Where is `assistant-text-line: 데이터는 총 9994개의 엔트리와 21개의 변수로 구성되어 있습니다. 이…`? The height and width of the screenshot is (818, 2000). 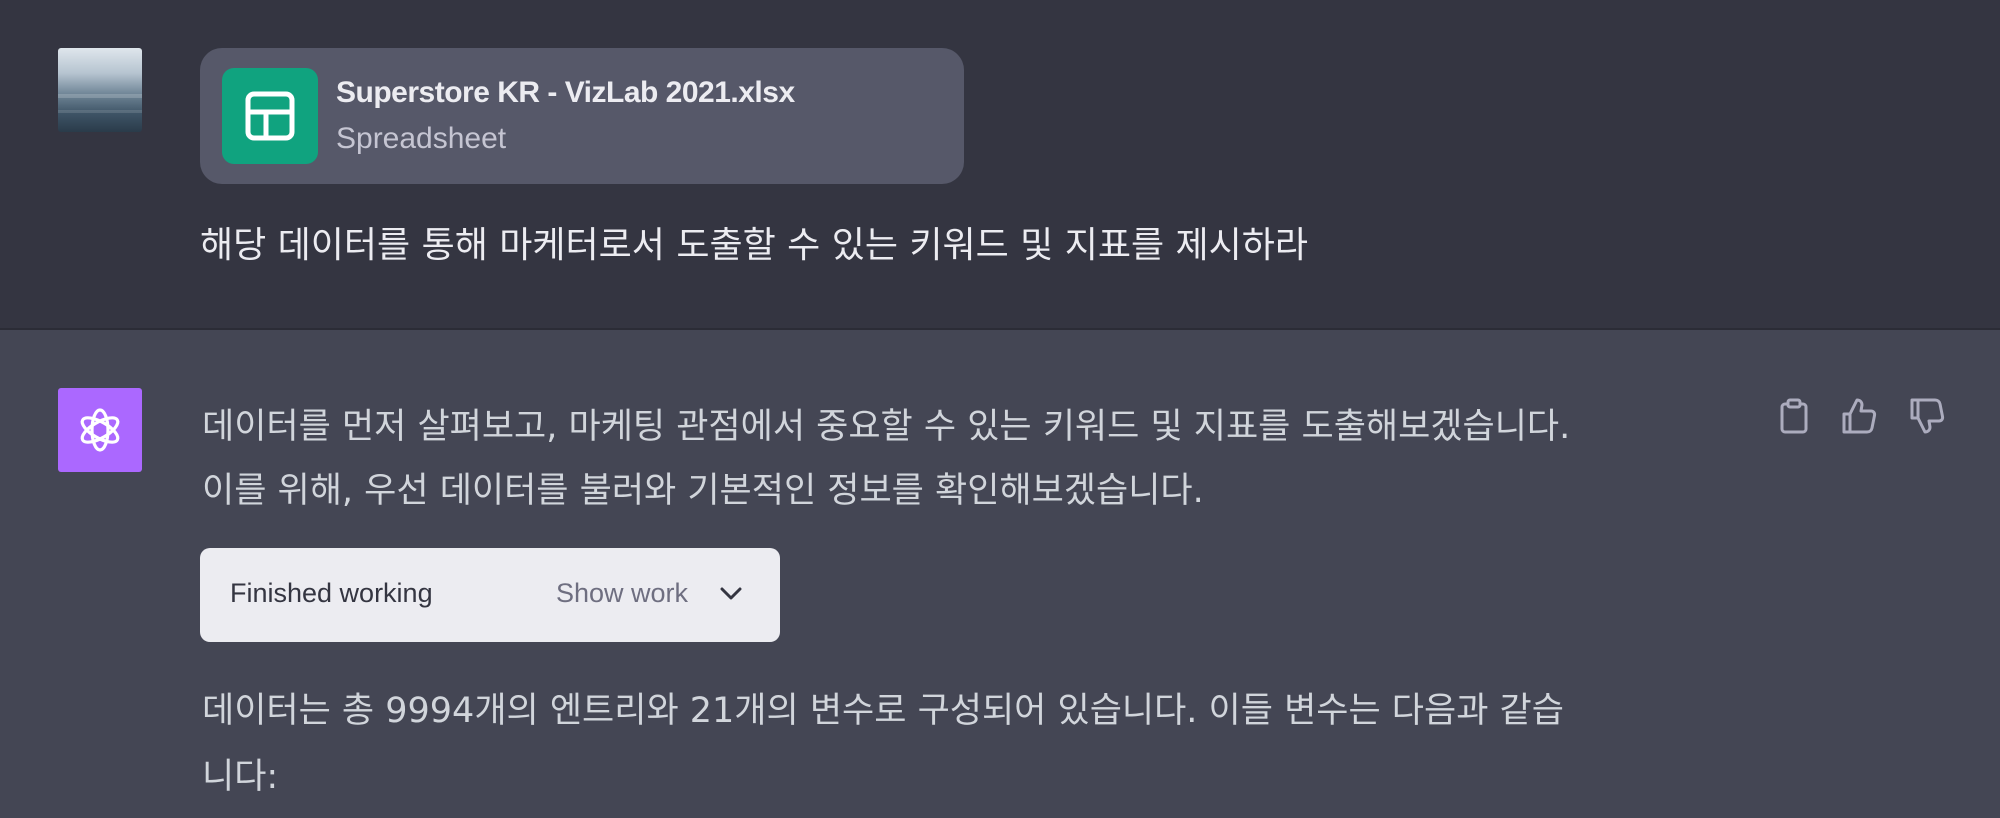 assistant-text-line: 데이터는 총 9994개의 엔트리와 21개의 변수로 구성되어 있습니다. 이… is located at coordinates (883, 711).